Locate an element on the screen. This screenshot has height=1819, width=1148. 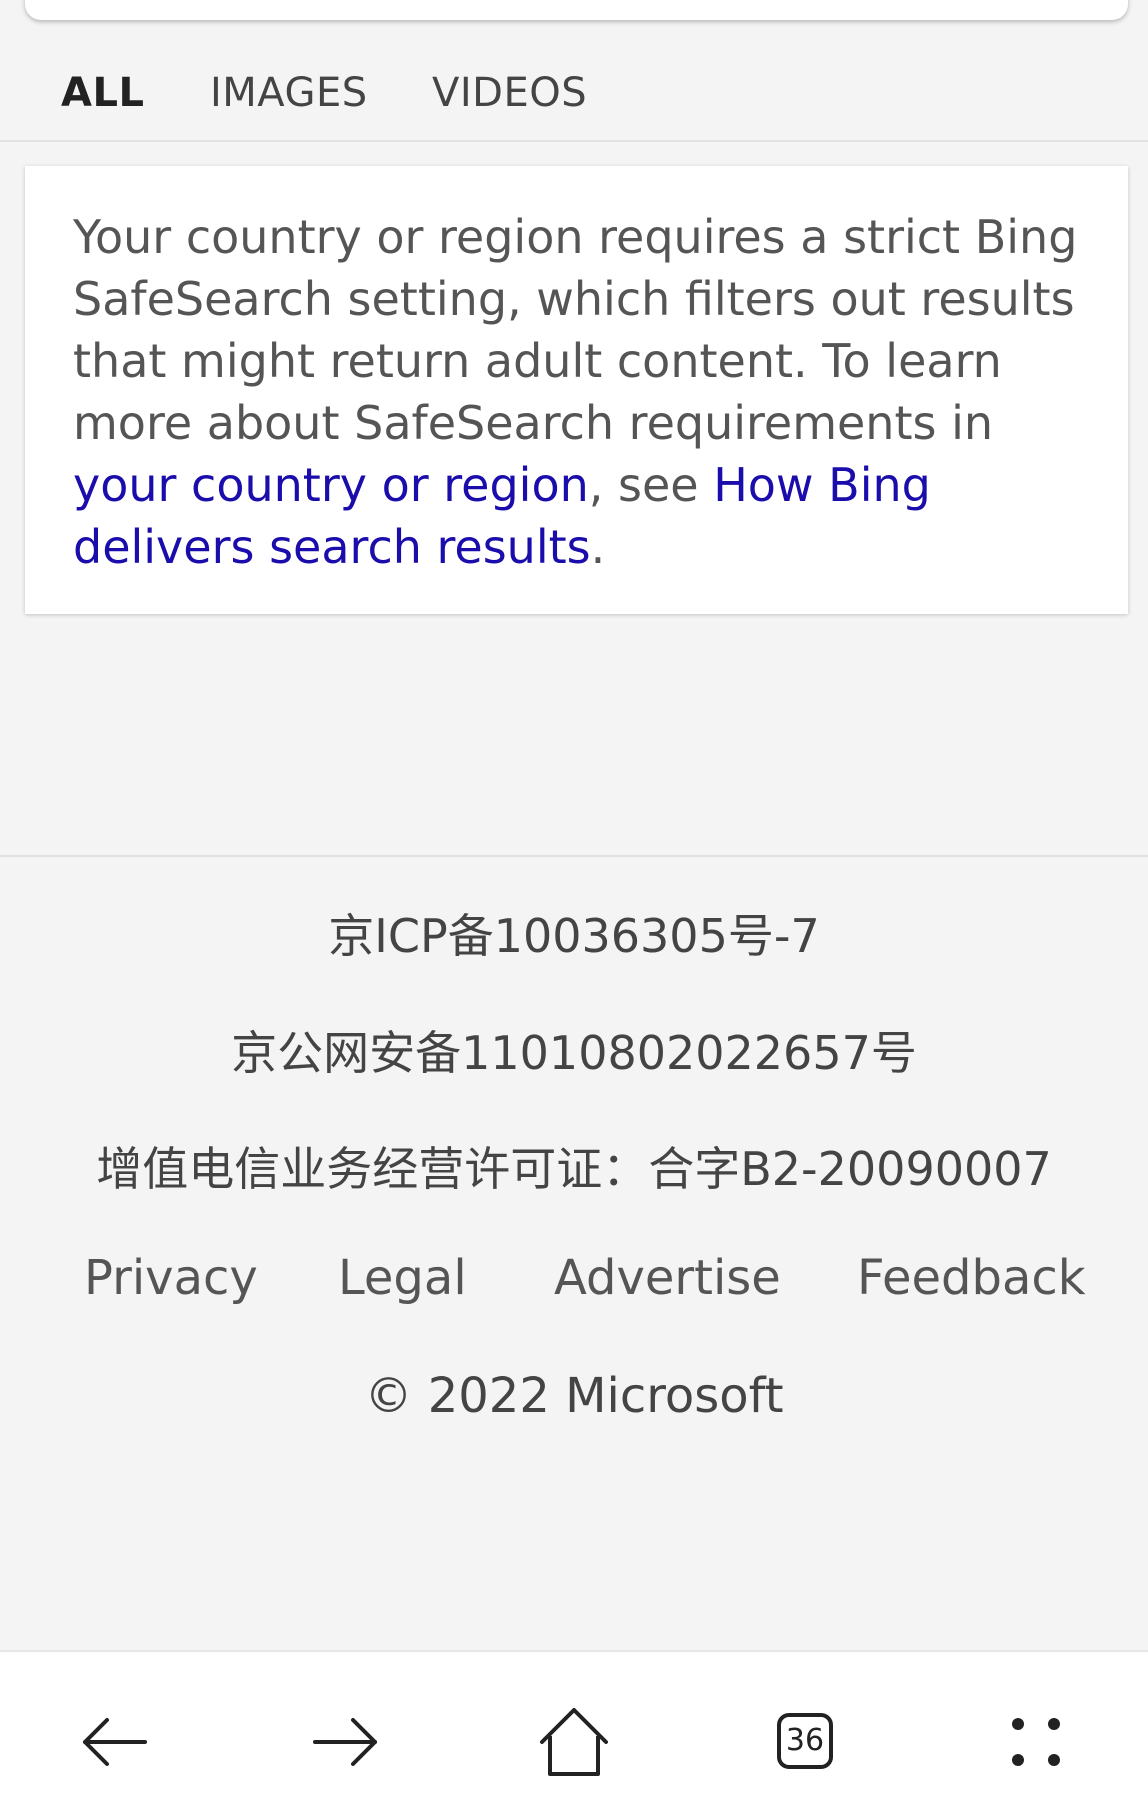
icp-license: 京ICP备10036305号-7 is located at coordinates (574, 933).